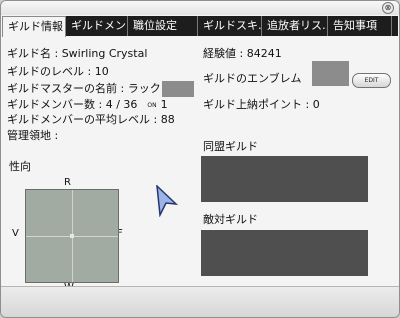 This screenshot has width=400, height=318. What do you see at coordinates (295, 26) in the screenshot?
I see `tab-expelled-list: 追放者リス‥` at bounding box center [295, 26].